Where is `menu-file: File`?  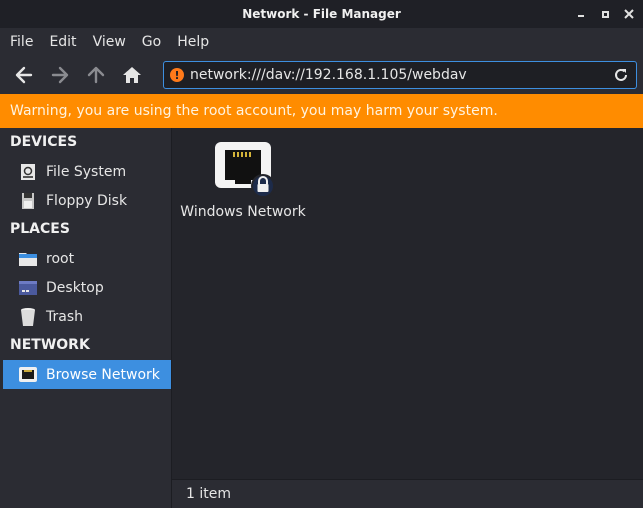 menu-file: File is located at coordinates (20, 42).